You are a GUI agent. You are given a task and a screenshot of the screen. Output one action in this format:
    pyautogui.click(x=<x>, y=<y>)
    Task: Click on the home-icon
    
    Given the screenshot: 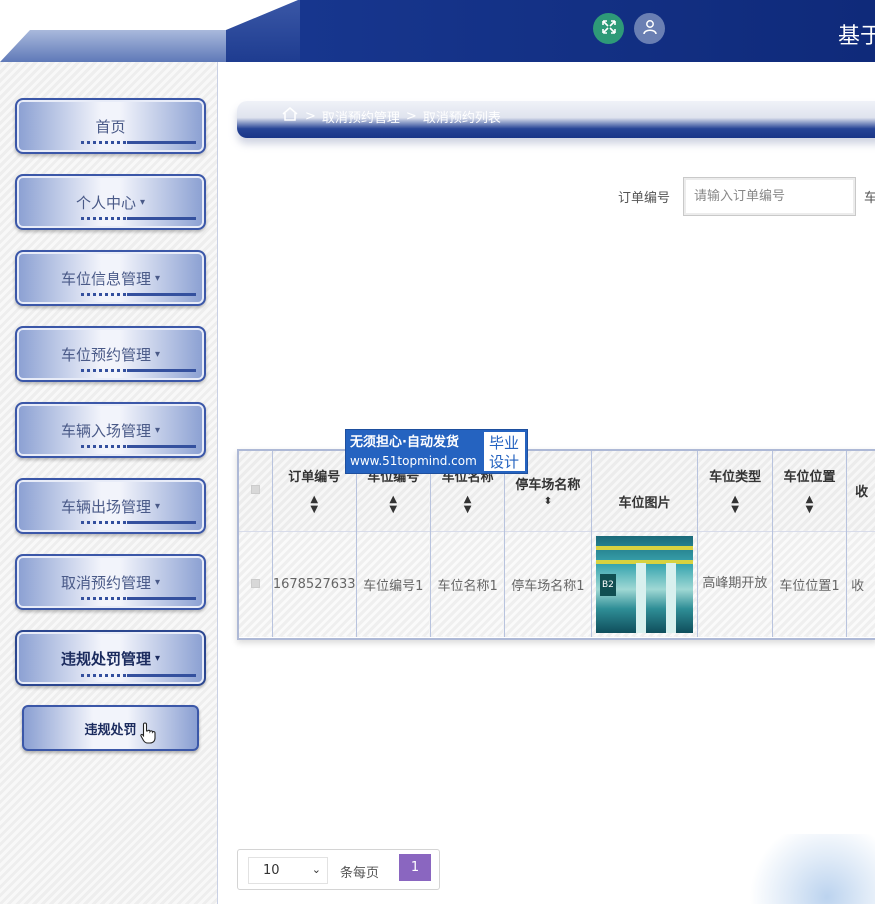 What is the action you would take?
    pyautogui.click(x=290, y=116)
    